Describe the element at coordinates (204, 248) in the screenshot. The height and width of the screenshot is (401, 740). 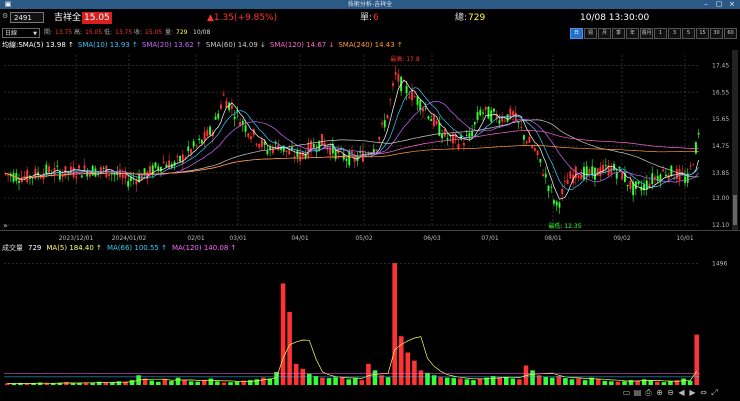
I see `vol-legend-item-4: MA(120) 140.08 ↑` at that location.